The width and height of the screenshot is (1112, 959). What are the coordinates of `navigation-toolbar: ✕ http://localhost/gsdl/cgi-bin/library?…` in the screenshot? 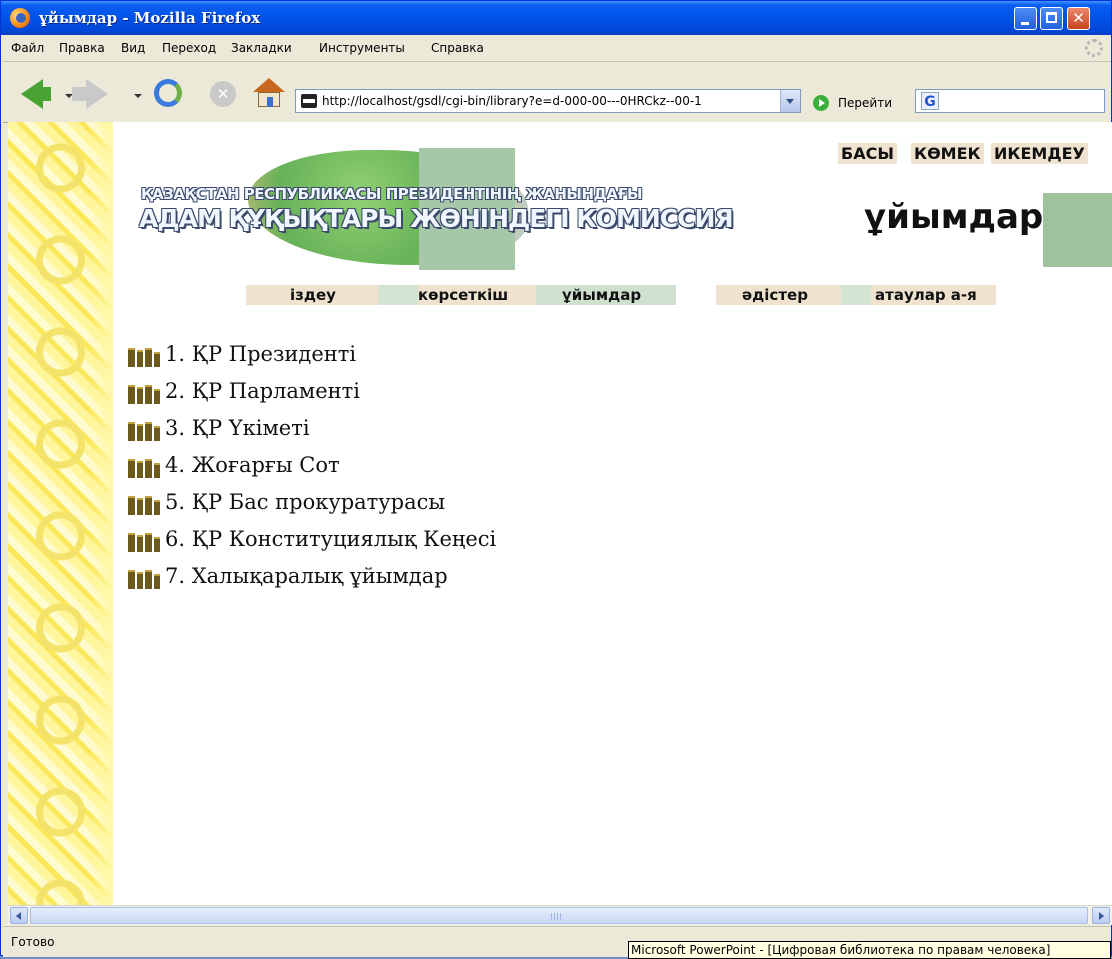 It's located at (557, 92).